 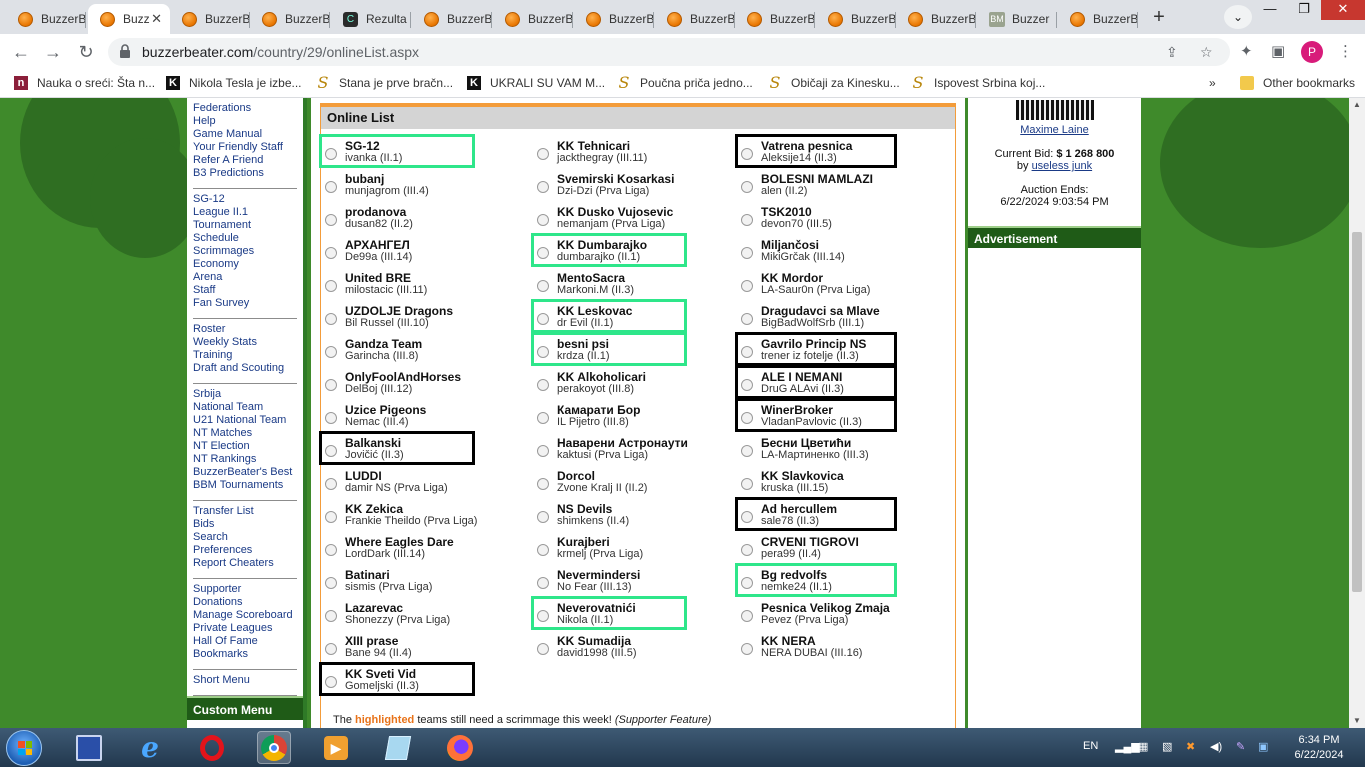 What do you see at coordinates (371, 641) in the screenshot?
I see `team-name: XIII prase` at bounding box center [371, 641].